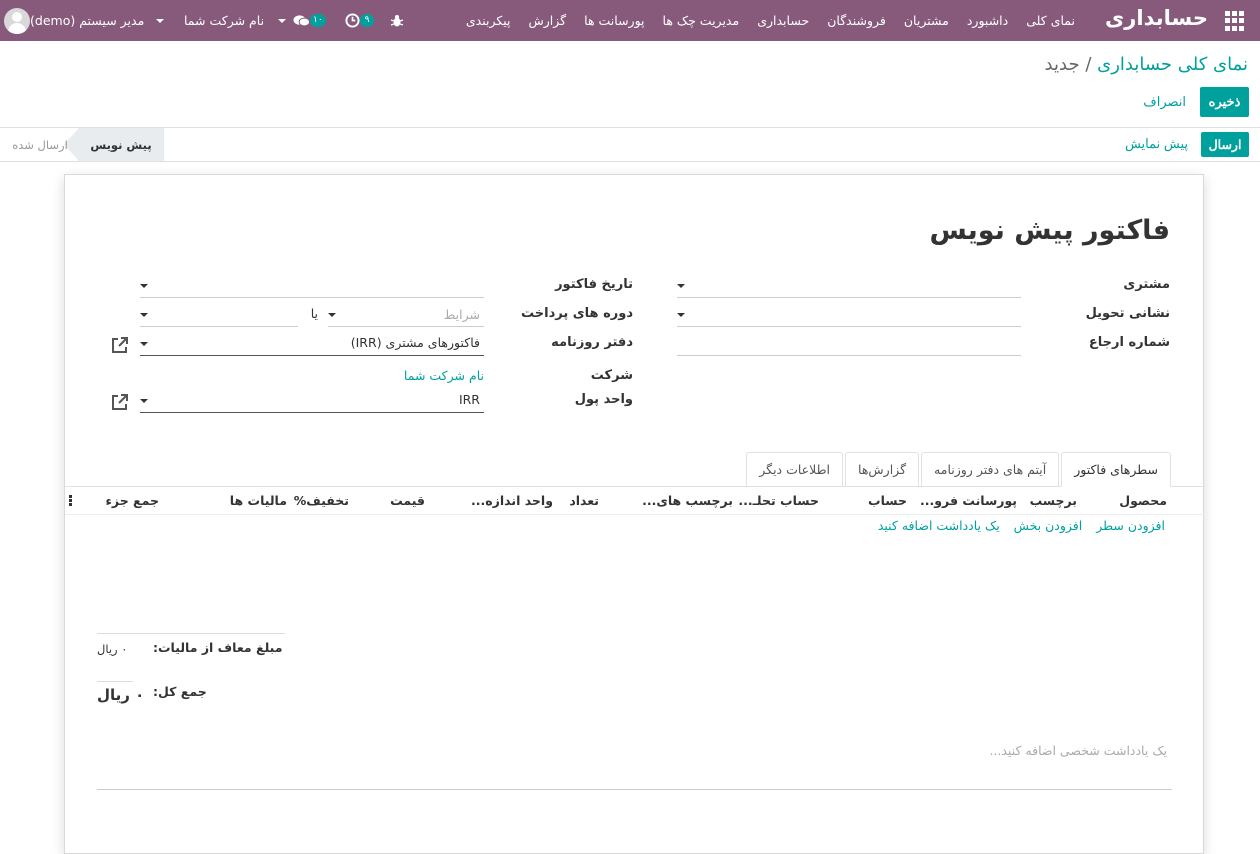 The height and width of the screenshot is (854, 1260). Describe the element at coordinates (352, 20) in the screenshot. I see `clock-icon` at that location.